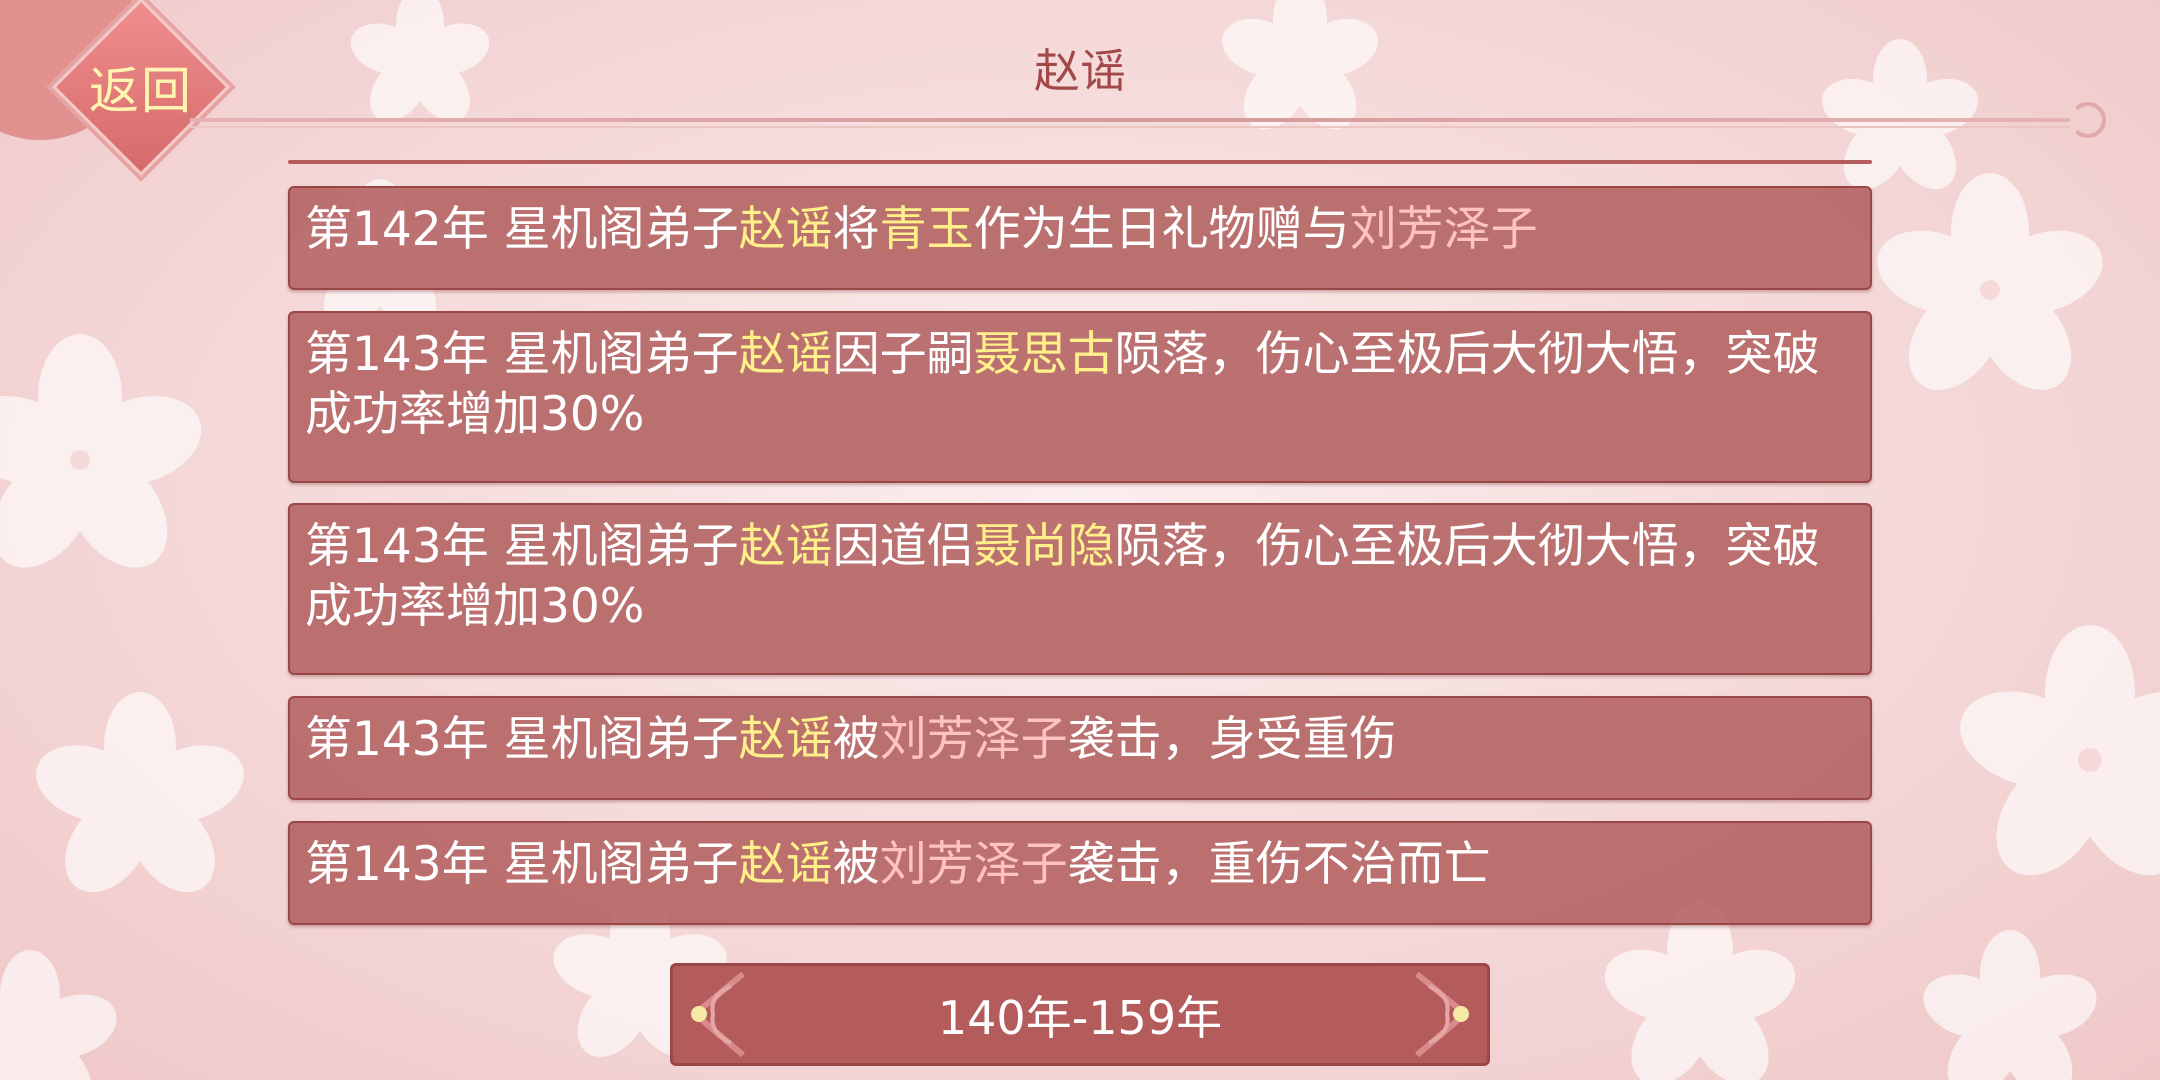 The image size is (2160, 1080). Describe the element at coordinates (1130, 127) in the screenshot. I see `title-divider-secondary` at that location.